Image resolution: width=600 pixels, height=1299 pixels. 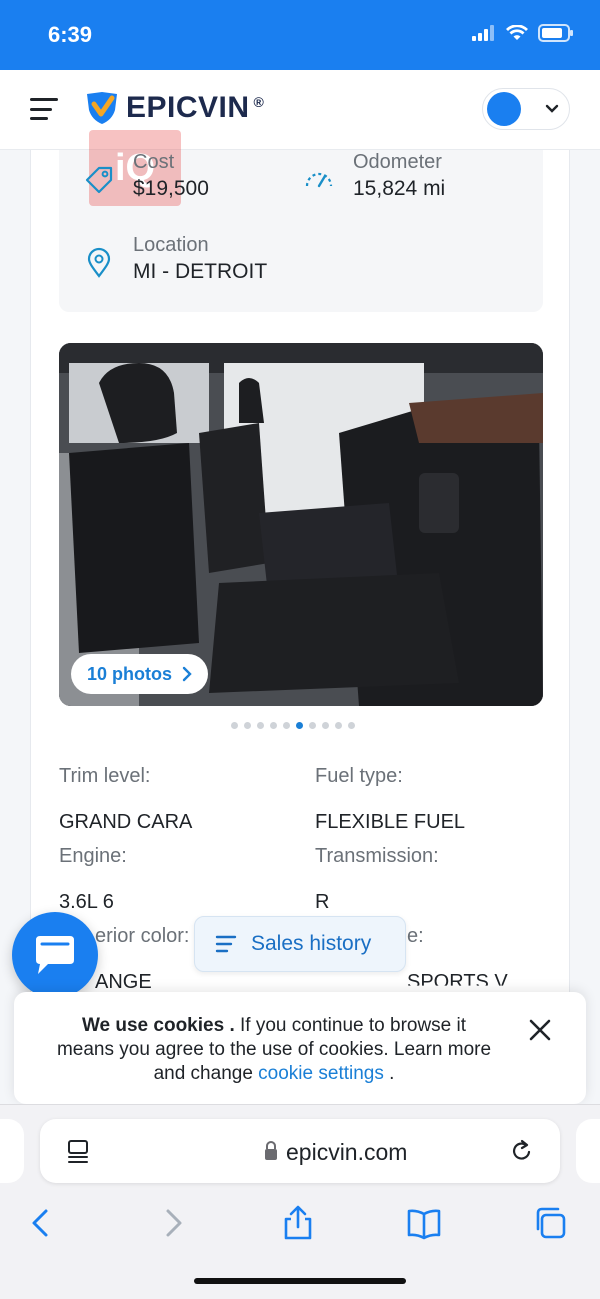 I want to click on close-icon, so click(x=540, y=1030).